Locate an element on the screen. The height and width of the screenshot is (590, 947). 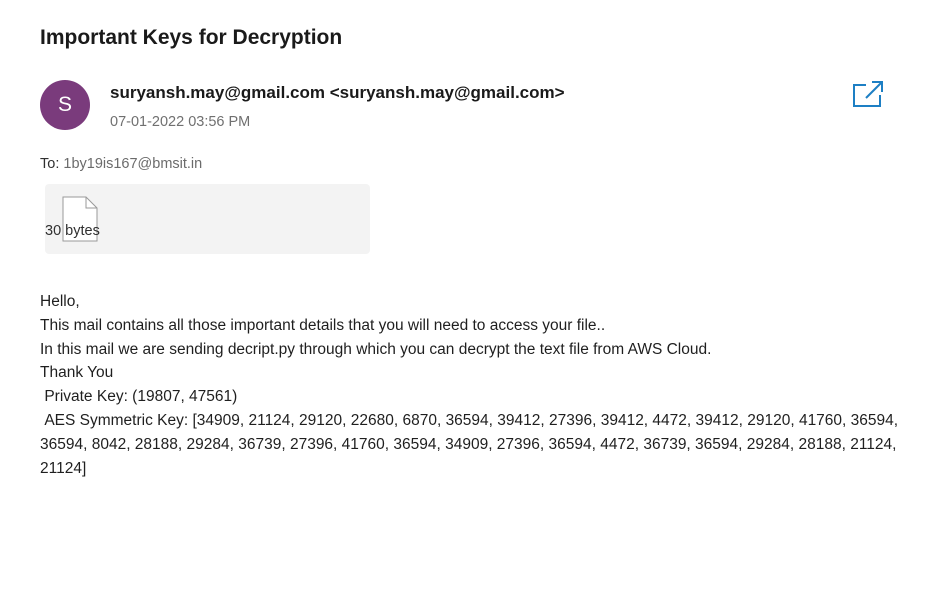
body-line: Hello, is located at coordinates (60, 301).